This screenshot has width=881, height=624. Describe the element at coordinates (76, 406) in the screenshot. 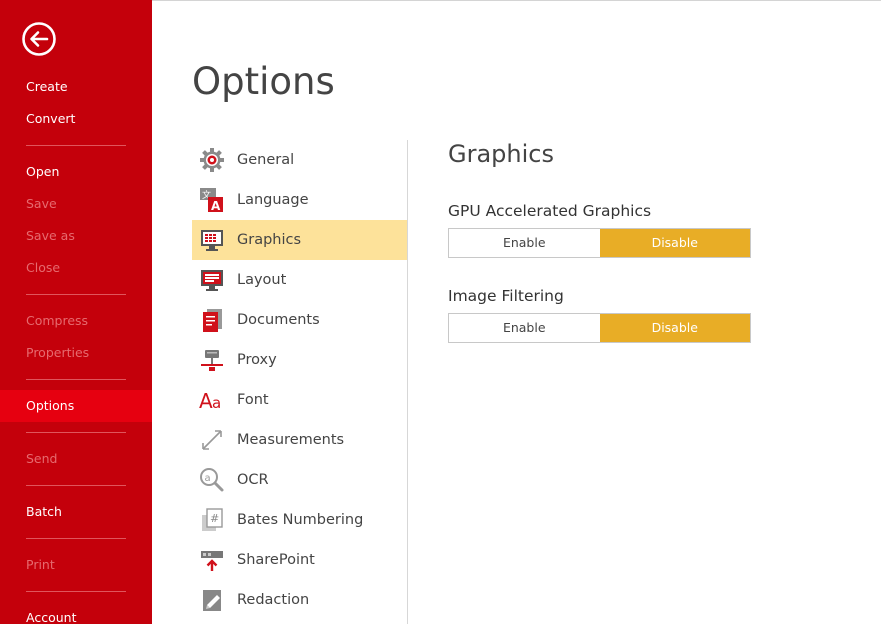

I see `menu-item-options: Options` at that location.